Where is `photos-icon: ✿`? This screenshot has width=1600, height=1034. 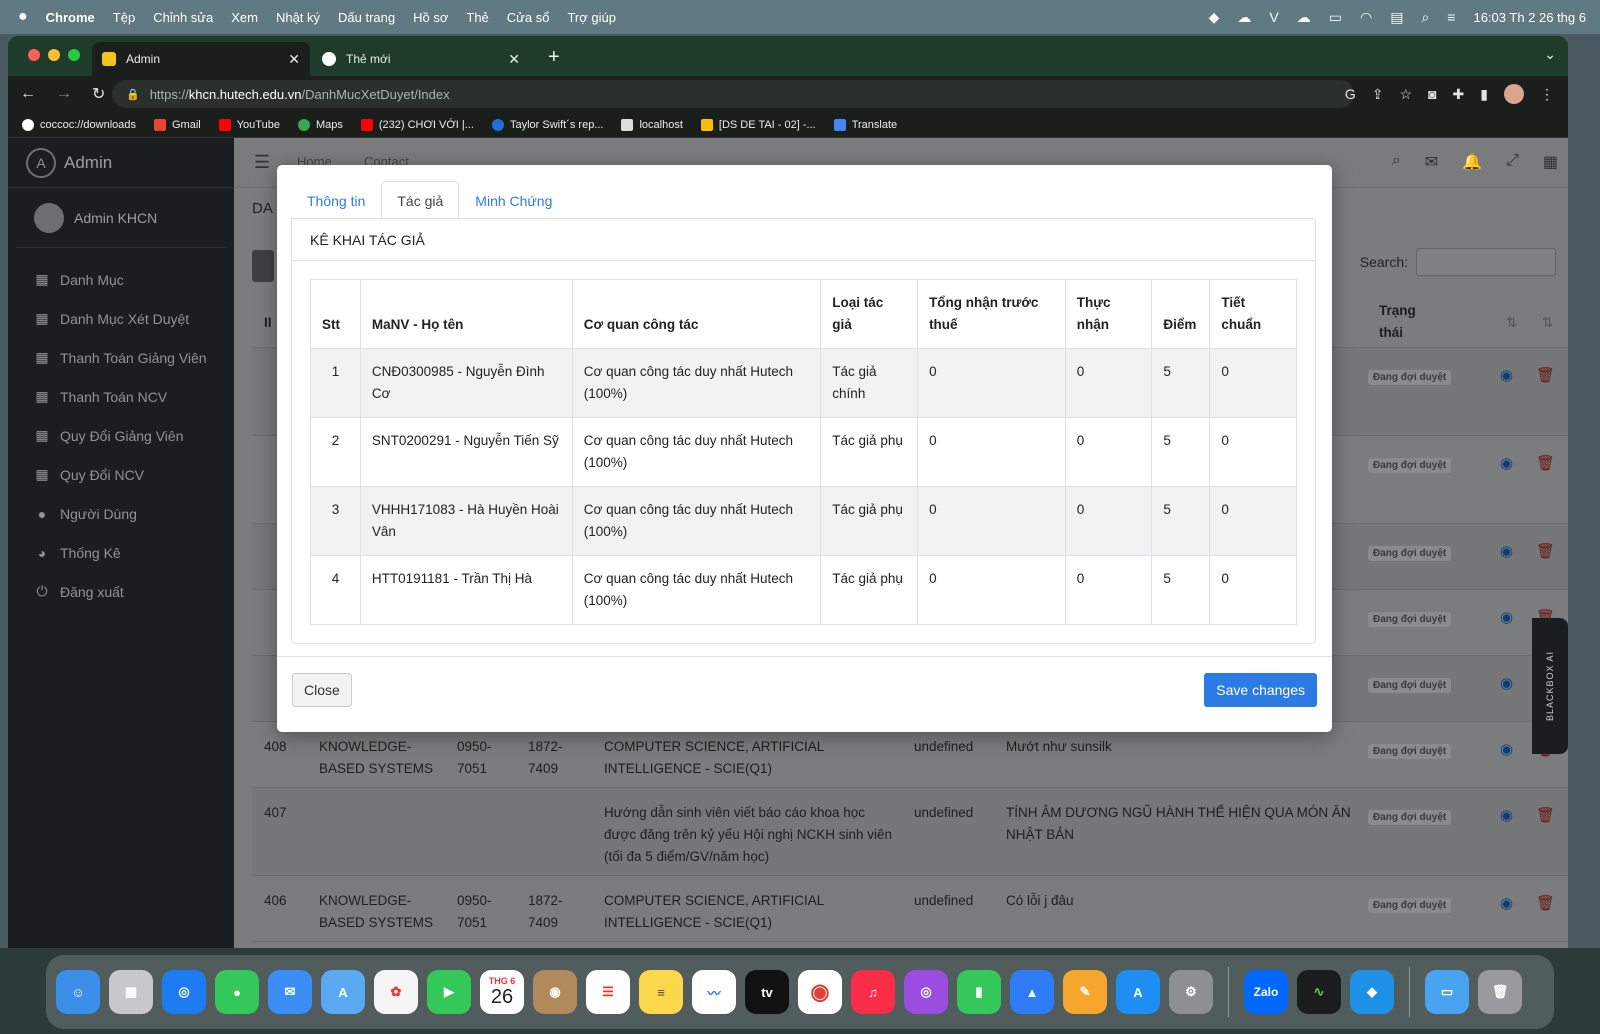 photos-icon: ✿ is located at coordinates (396, 992).